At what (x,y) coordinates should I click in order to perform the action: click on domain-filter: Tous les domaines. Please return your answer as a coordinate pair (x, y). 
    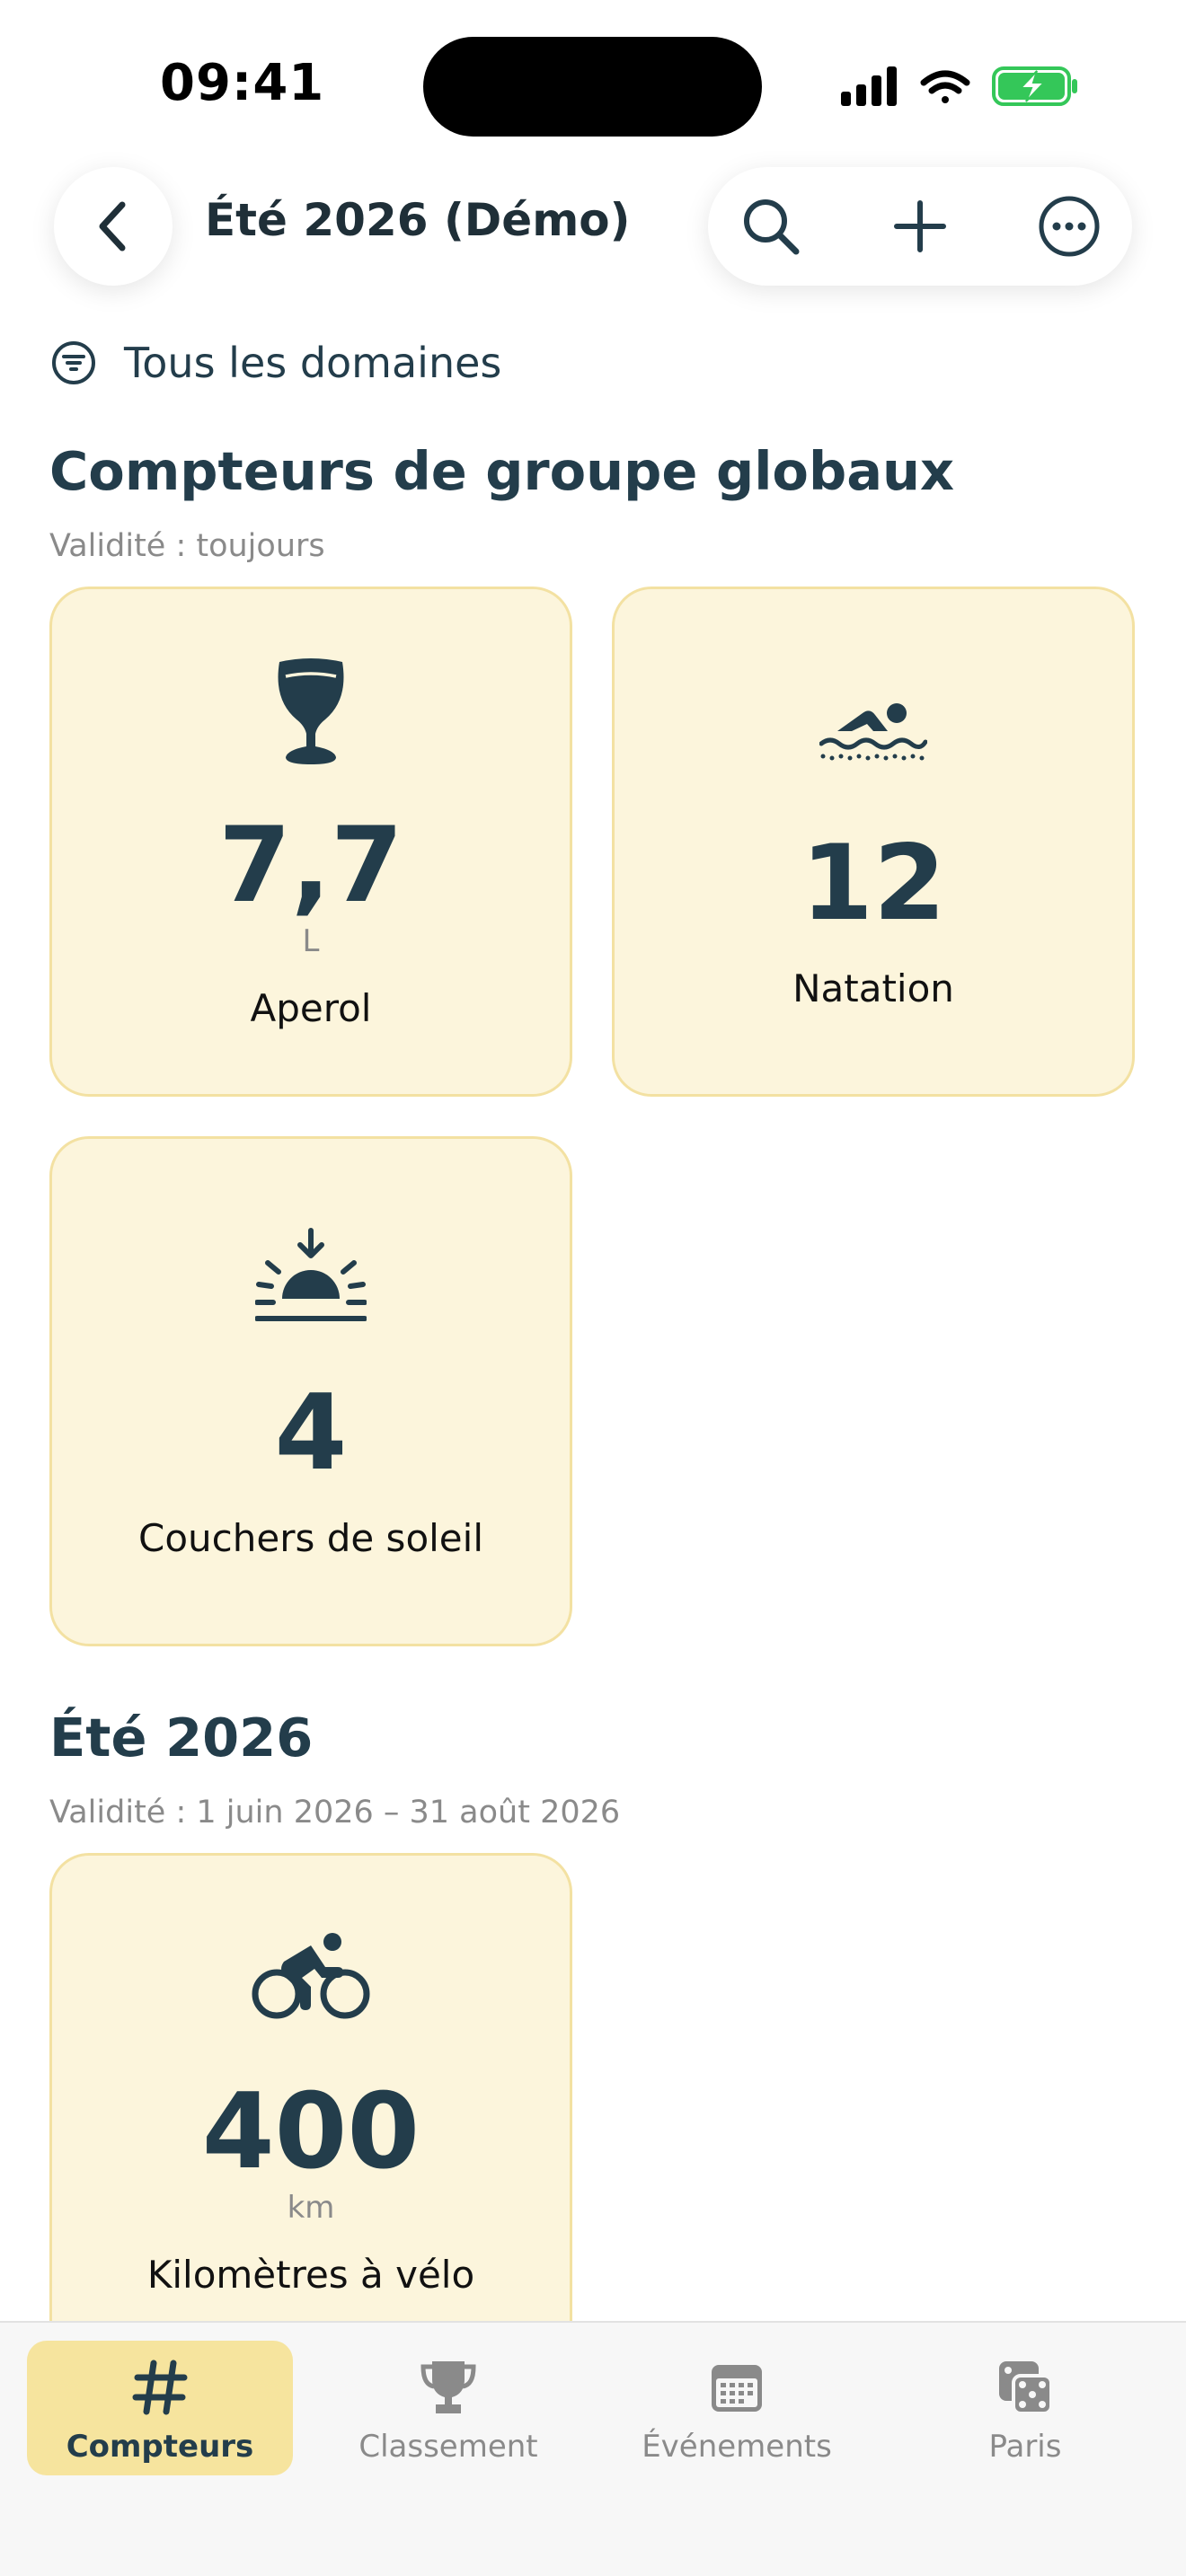
    Looking at the image, I should click on (275, 363).